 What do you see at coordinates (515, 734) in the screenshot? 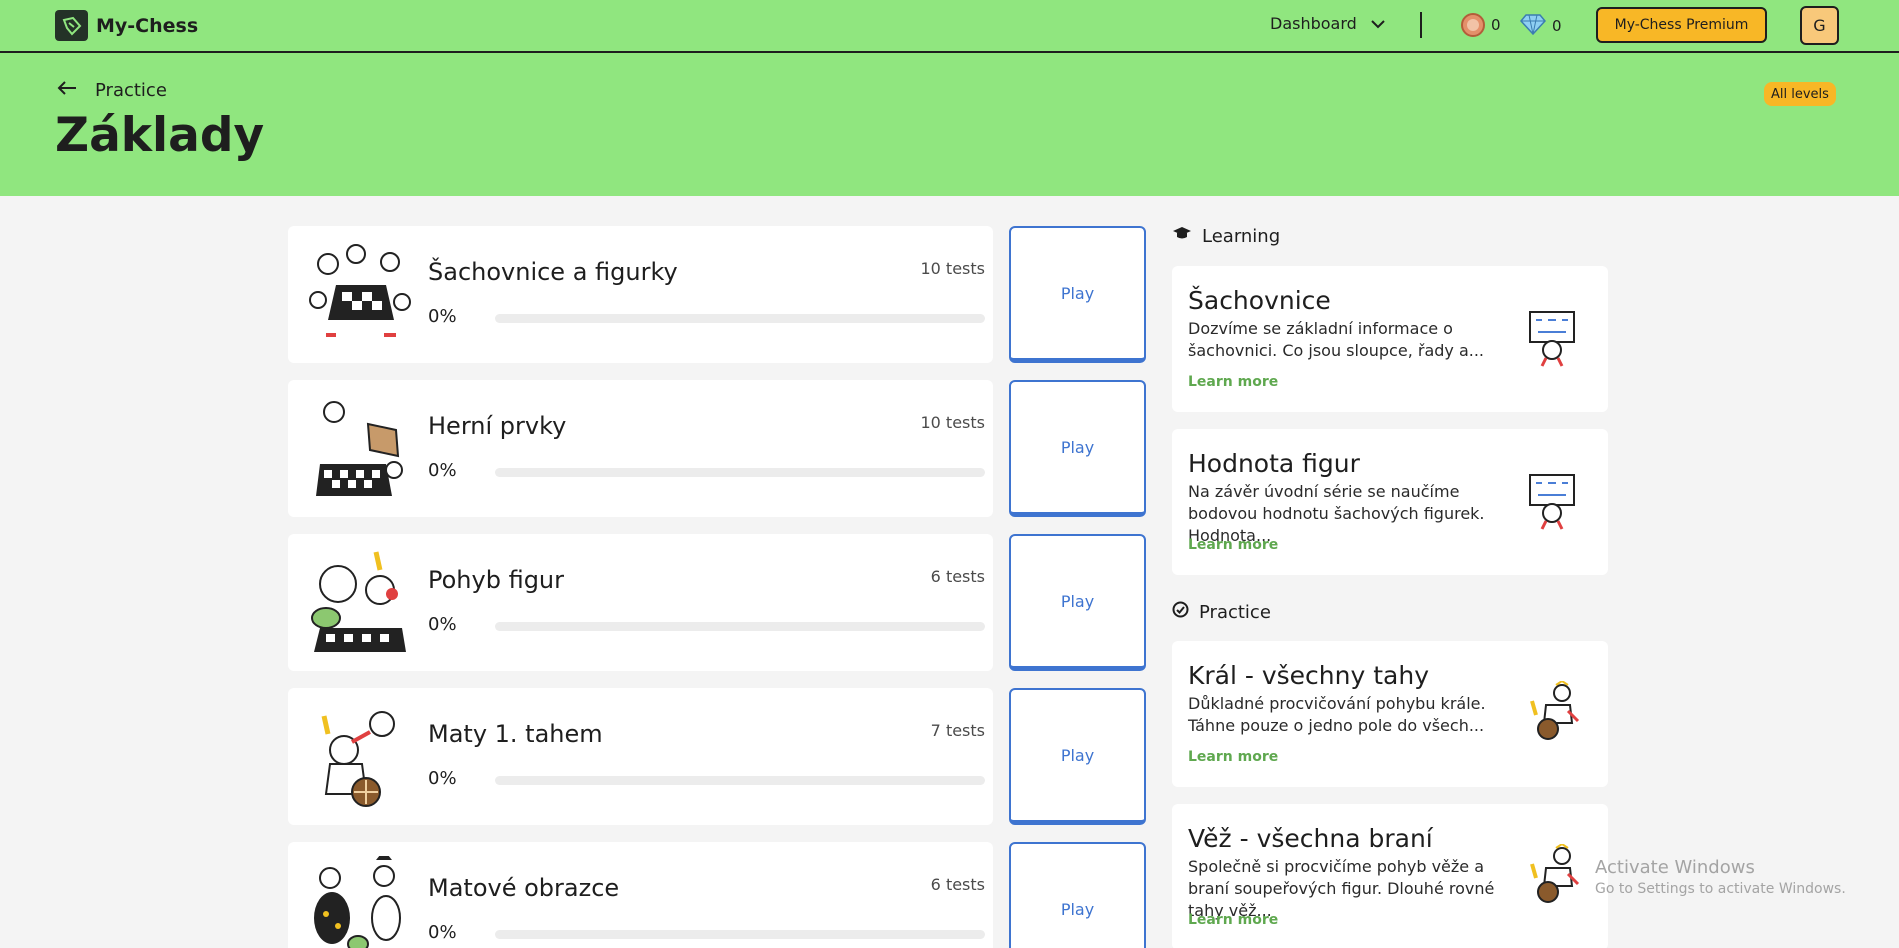
I see `lesson-title: Maty 1. tahem` at bounding box center [515, 734].